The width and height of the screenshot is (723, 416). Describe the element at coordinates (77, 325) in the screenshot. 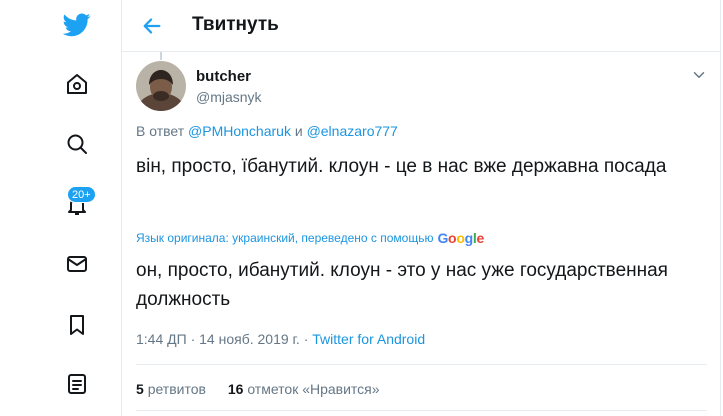

I see `bookmarks-icon` at that location.